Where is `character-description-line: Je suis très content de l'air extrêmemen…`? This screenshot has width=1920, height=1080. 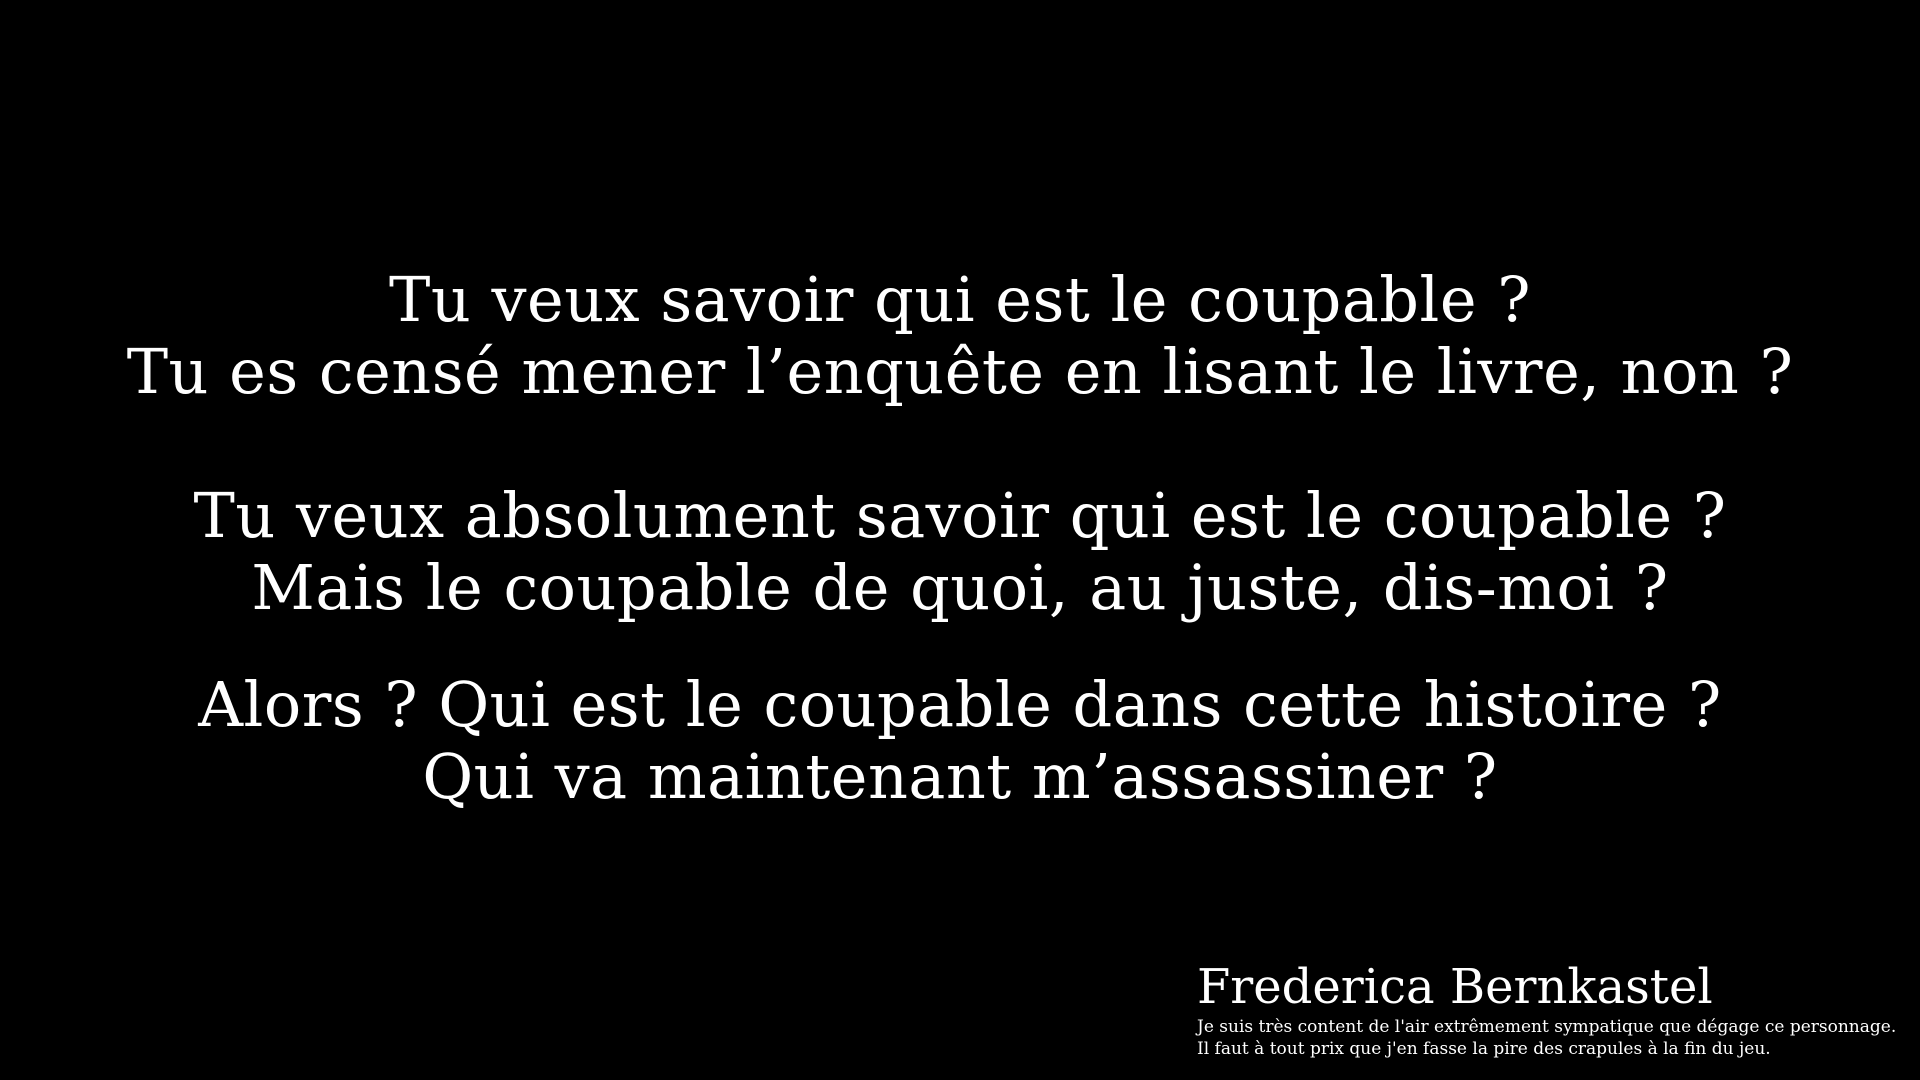 character-description-line: Je suis très content de l'air extrêmemen… is located at coordinates (1547, 1027).